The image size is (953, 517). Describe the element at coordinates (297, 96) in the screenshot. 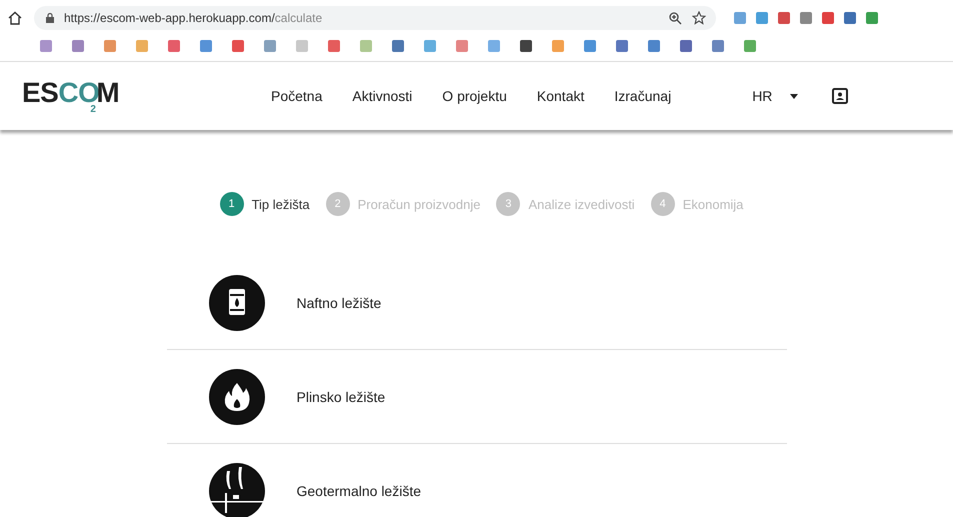

I see `nav-link: Početna` at that location.